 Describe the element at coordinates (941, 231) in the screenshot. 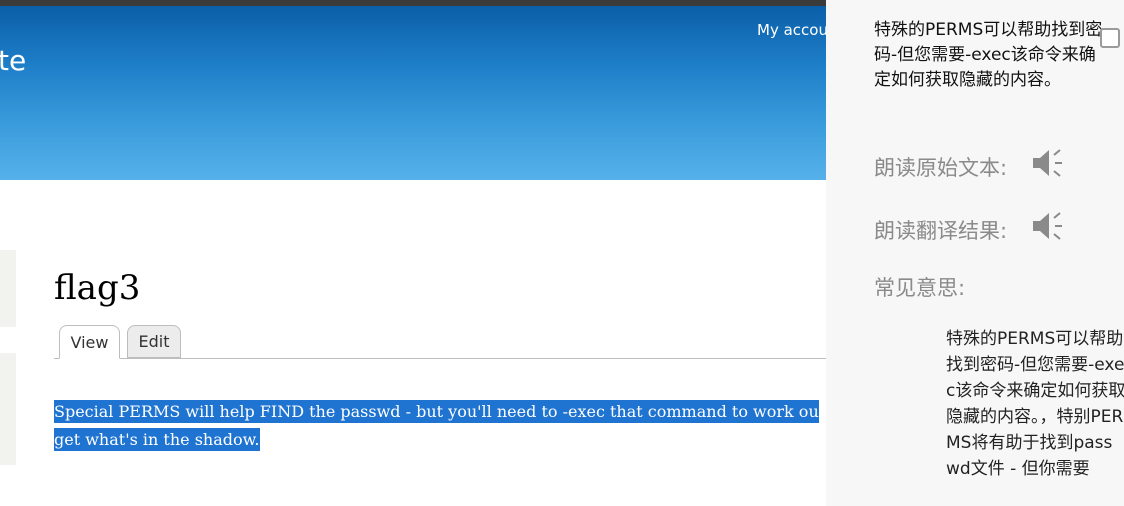

I see `read-translation-label: 朗读翻译结果:` at that location.